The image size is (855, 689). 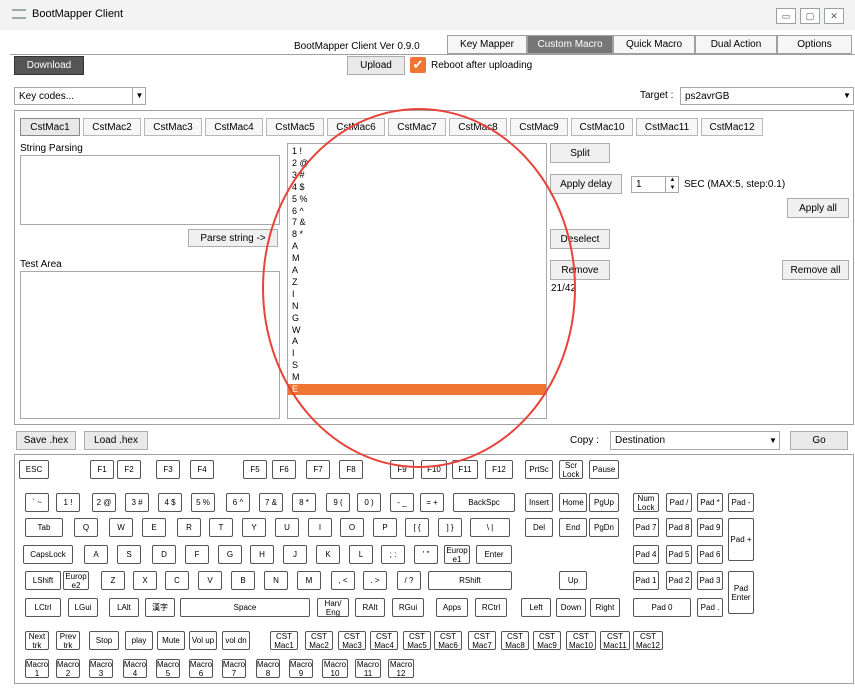 I want to click on key-f5: F5, so click(x=255, y=469).